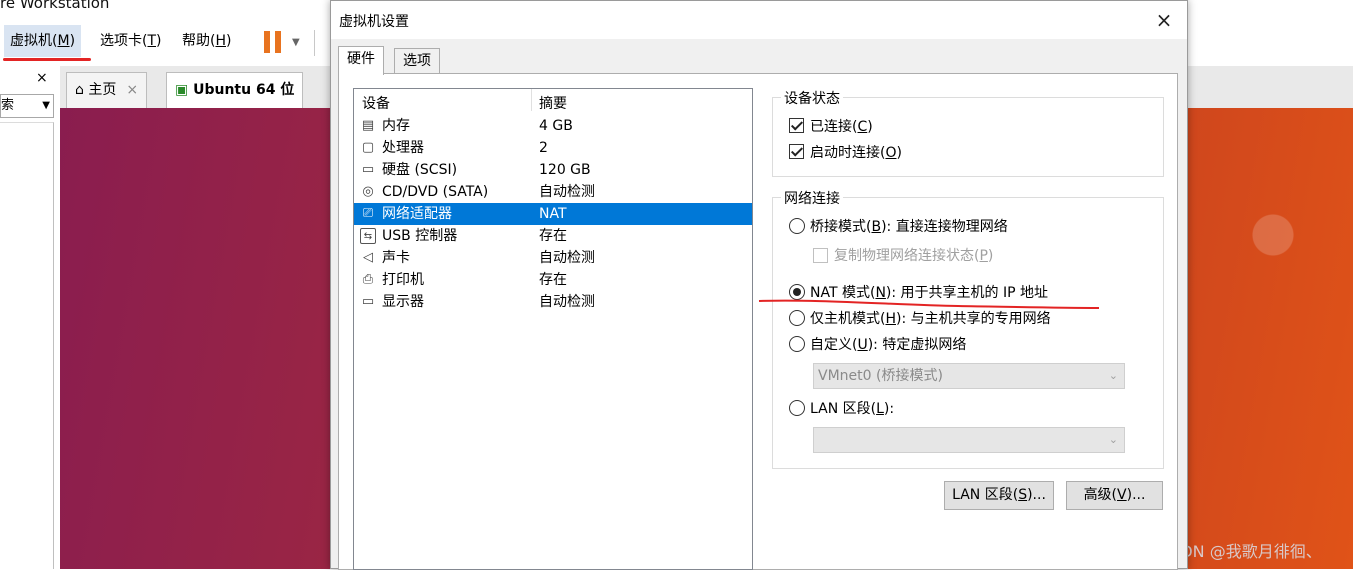 This screenshot has height=570, width=1353. Describe the element at coordinates (368, 301) in the screenshot. I see `monitor-icon: ▭` at that location.